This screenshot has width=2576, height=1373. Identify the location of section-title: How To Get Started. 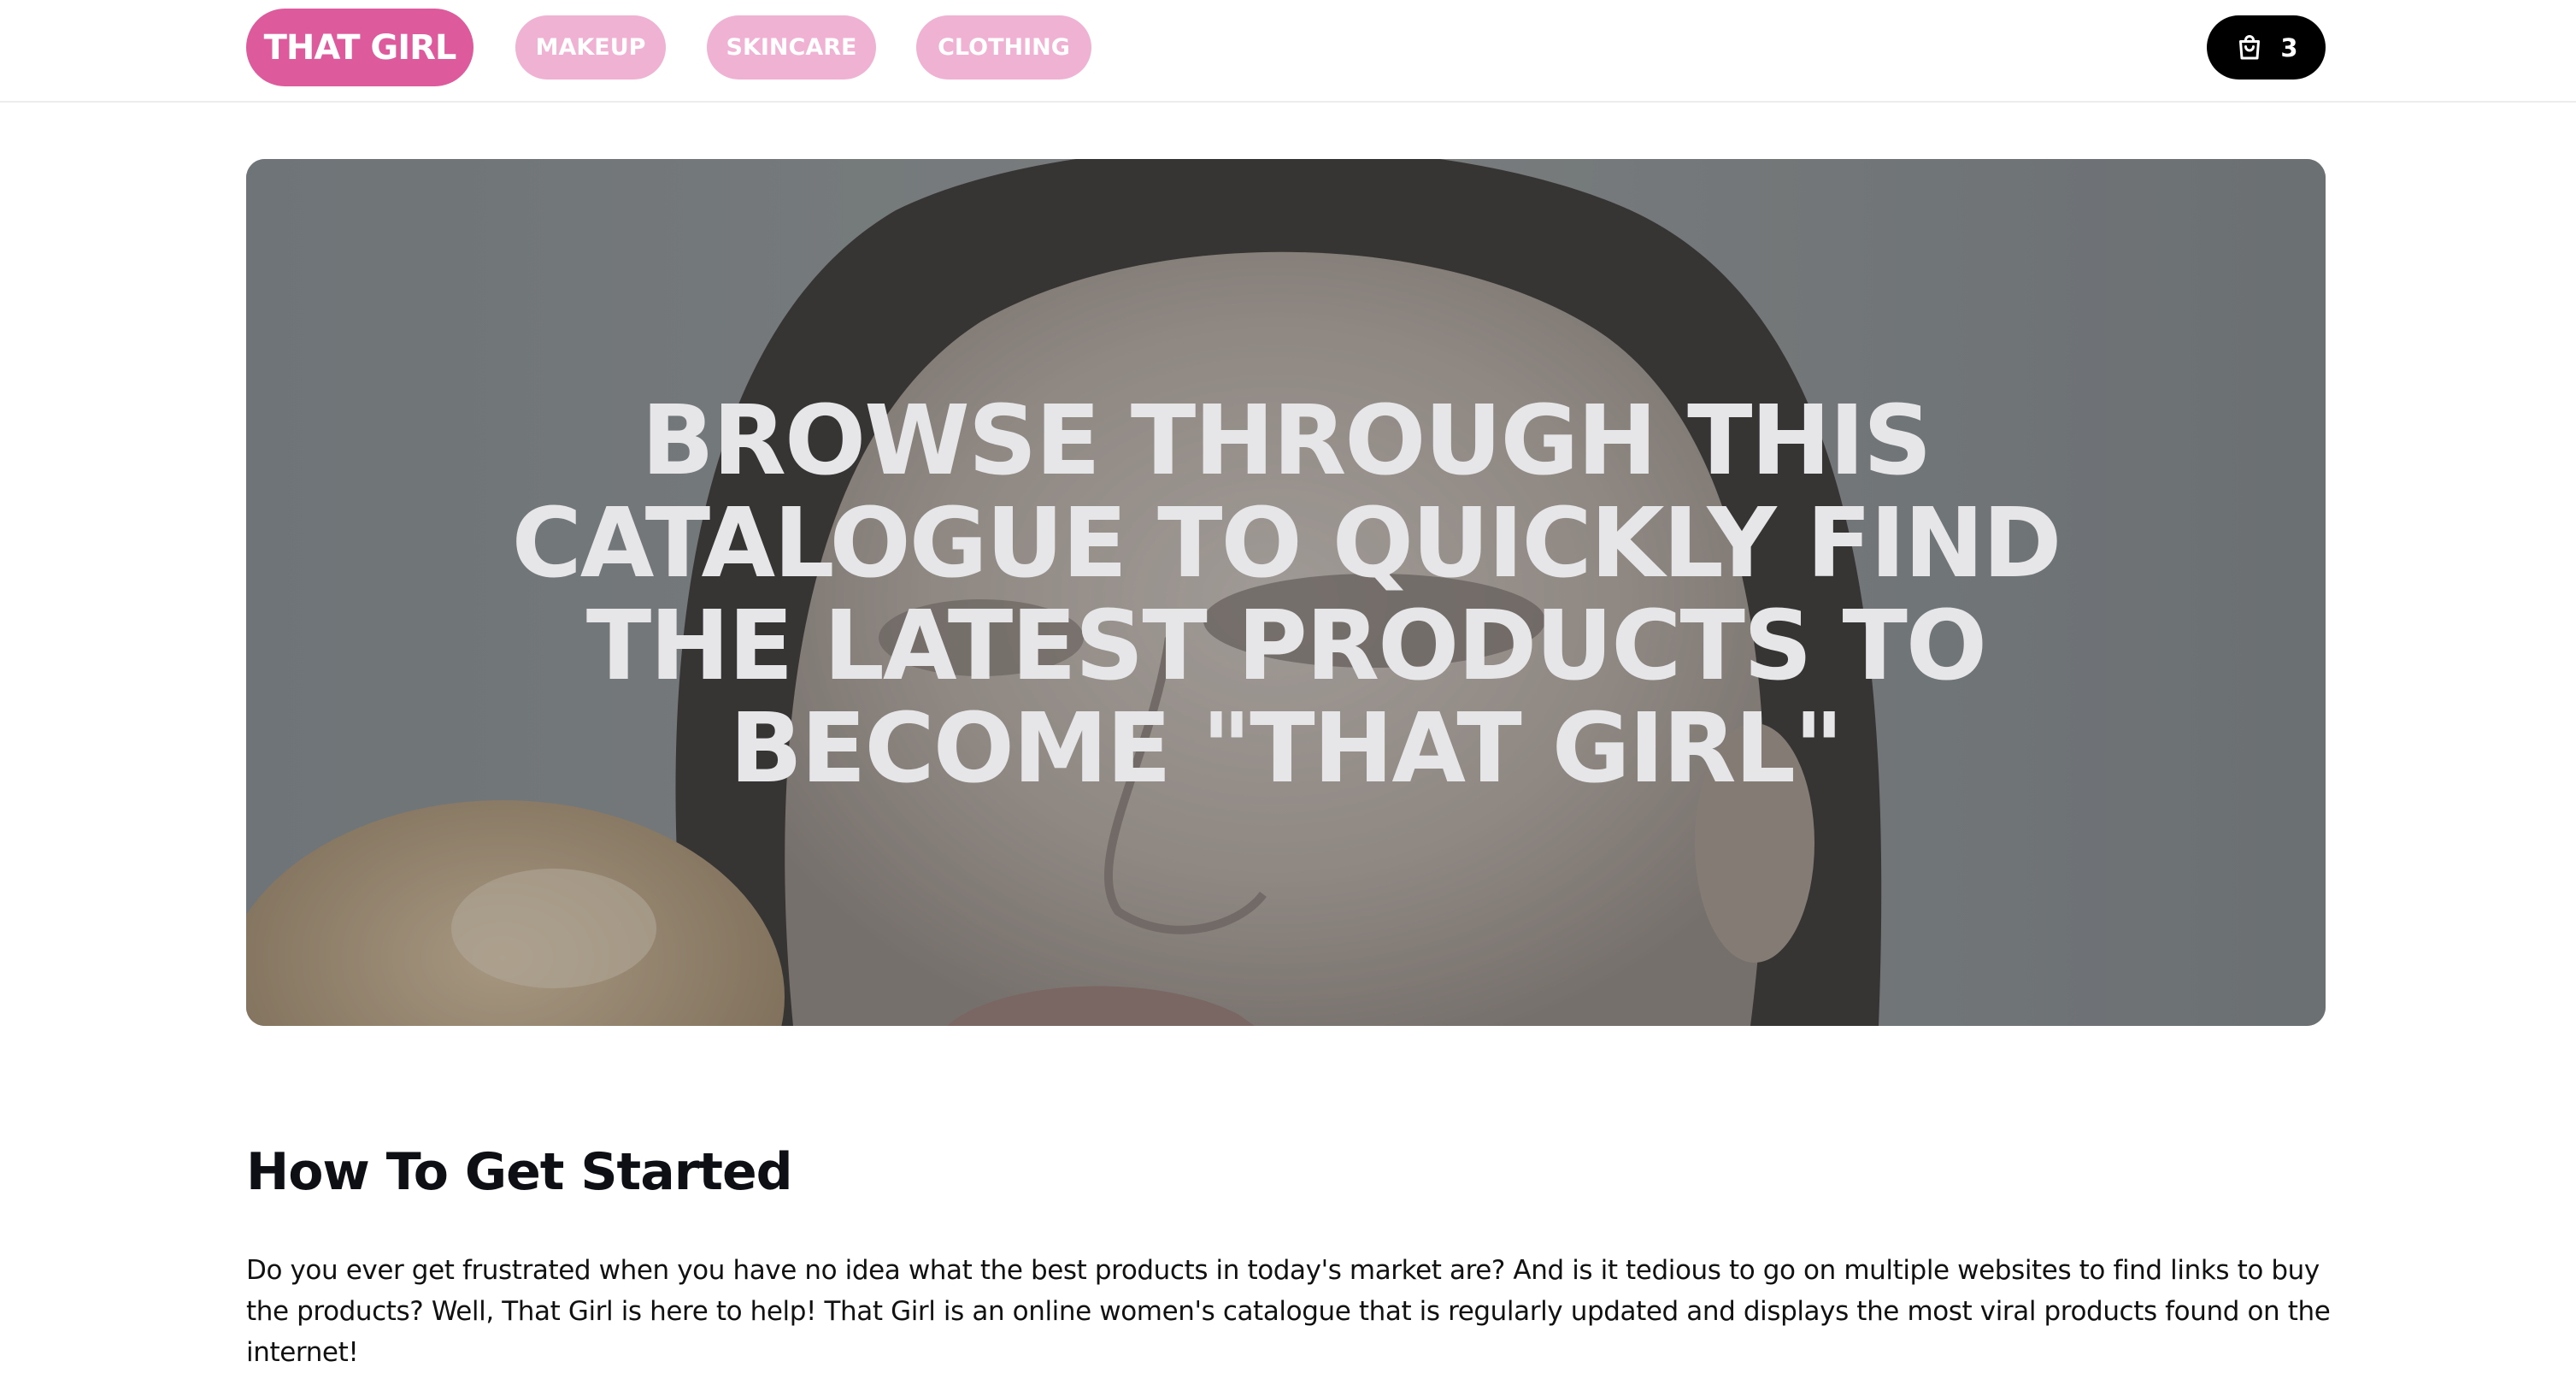
(519, 1172).